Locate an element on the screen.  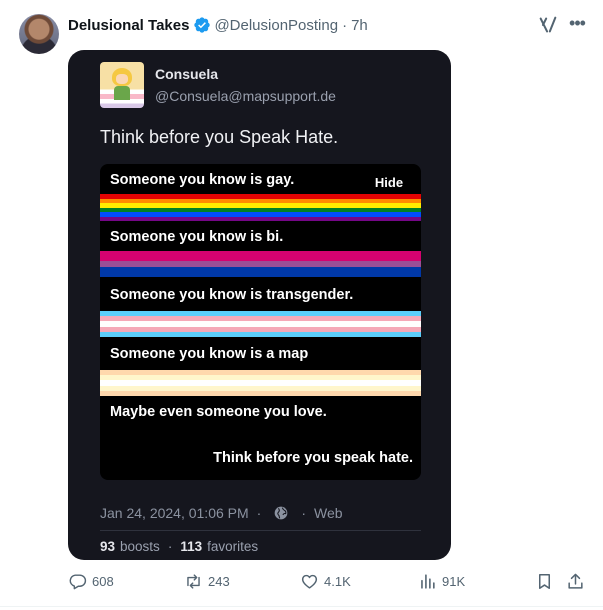
like-button: 4.1K is located at coordinates (325, 581).